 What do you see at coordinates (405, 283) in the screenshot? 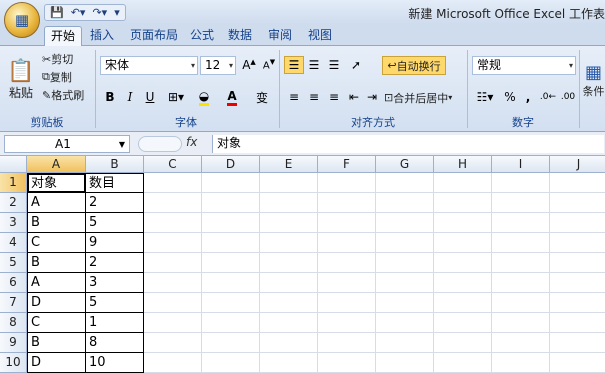
I see `cell-g6` at bounding box center [405, 283].